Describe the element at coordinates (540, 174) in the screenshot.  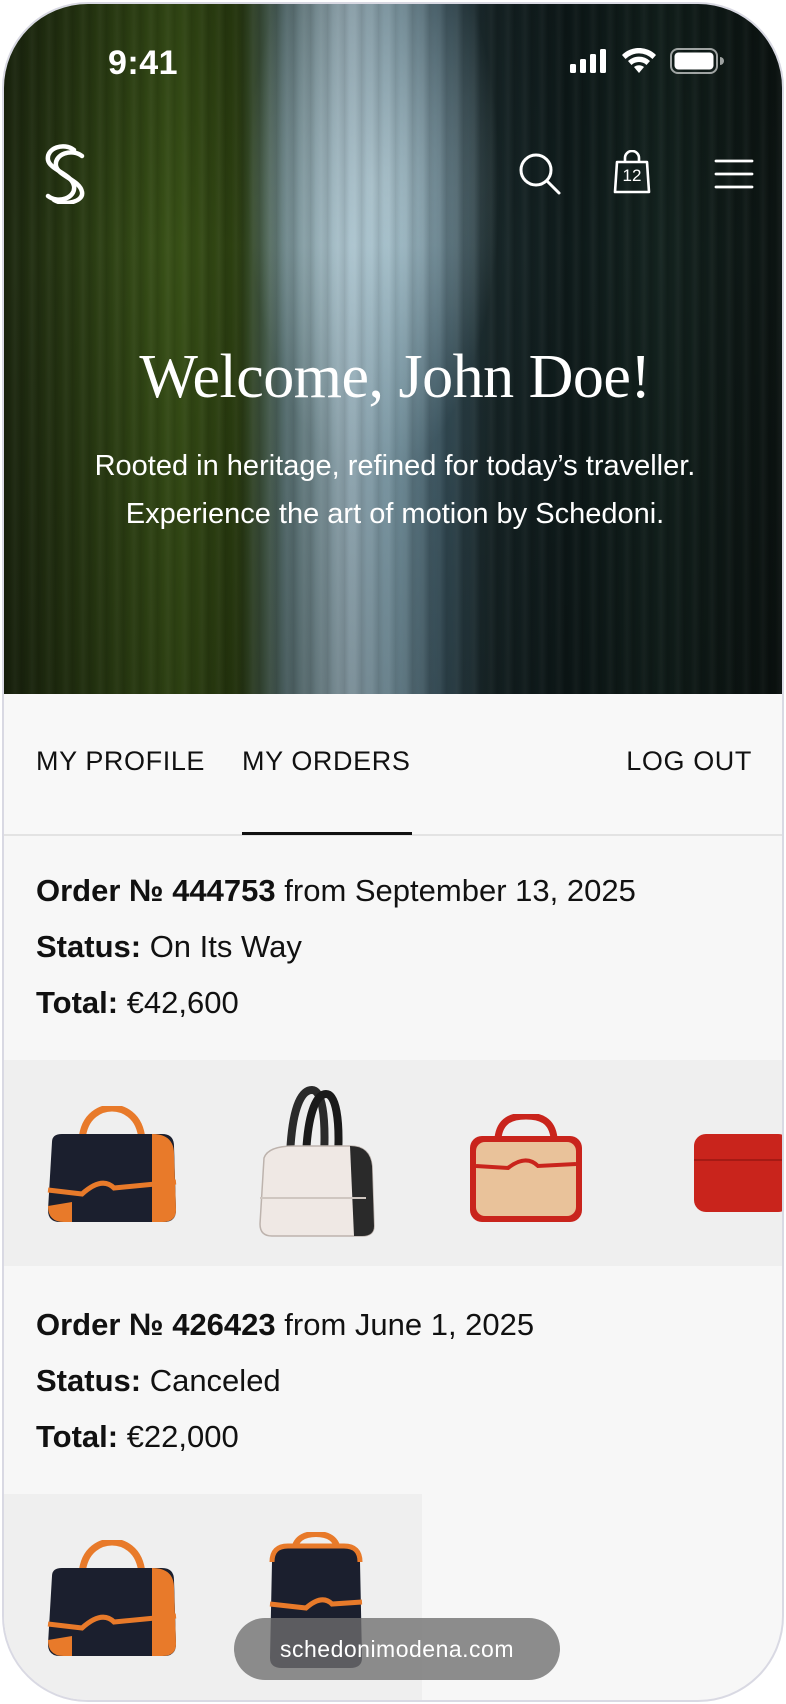
I see `search-icon` at that location.